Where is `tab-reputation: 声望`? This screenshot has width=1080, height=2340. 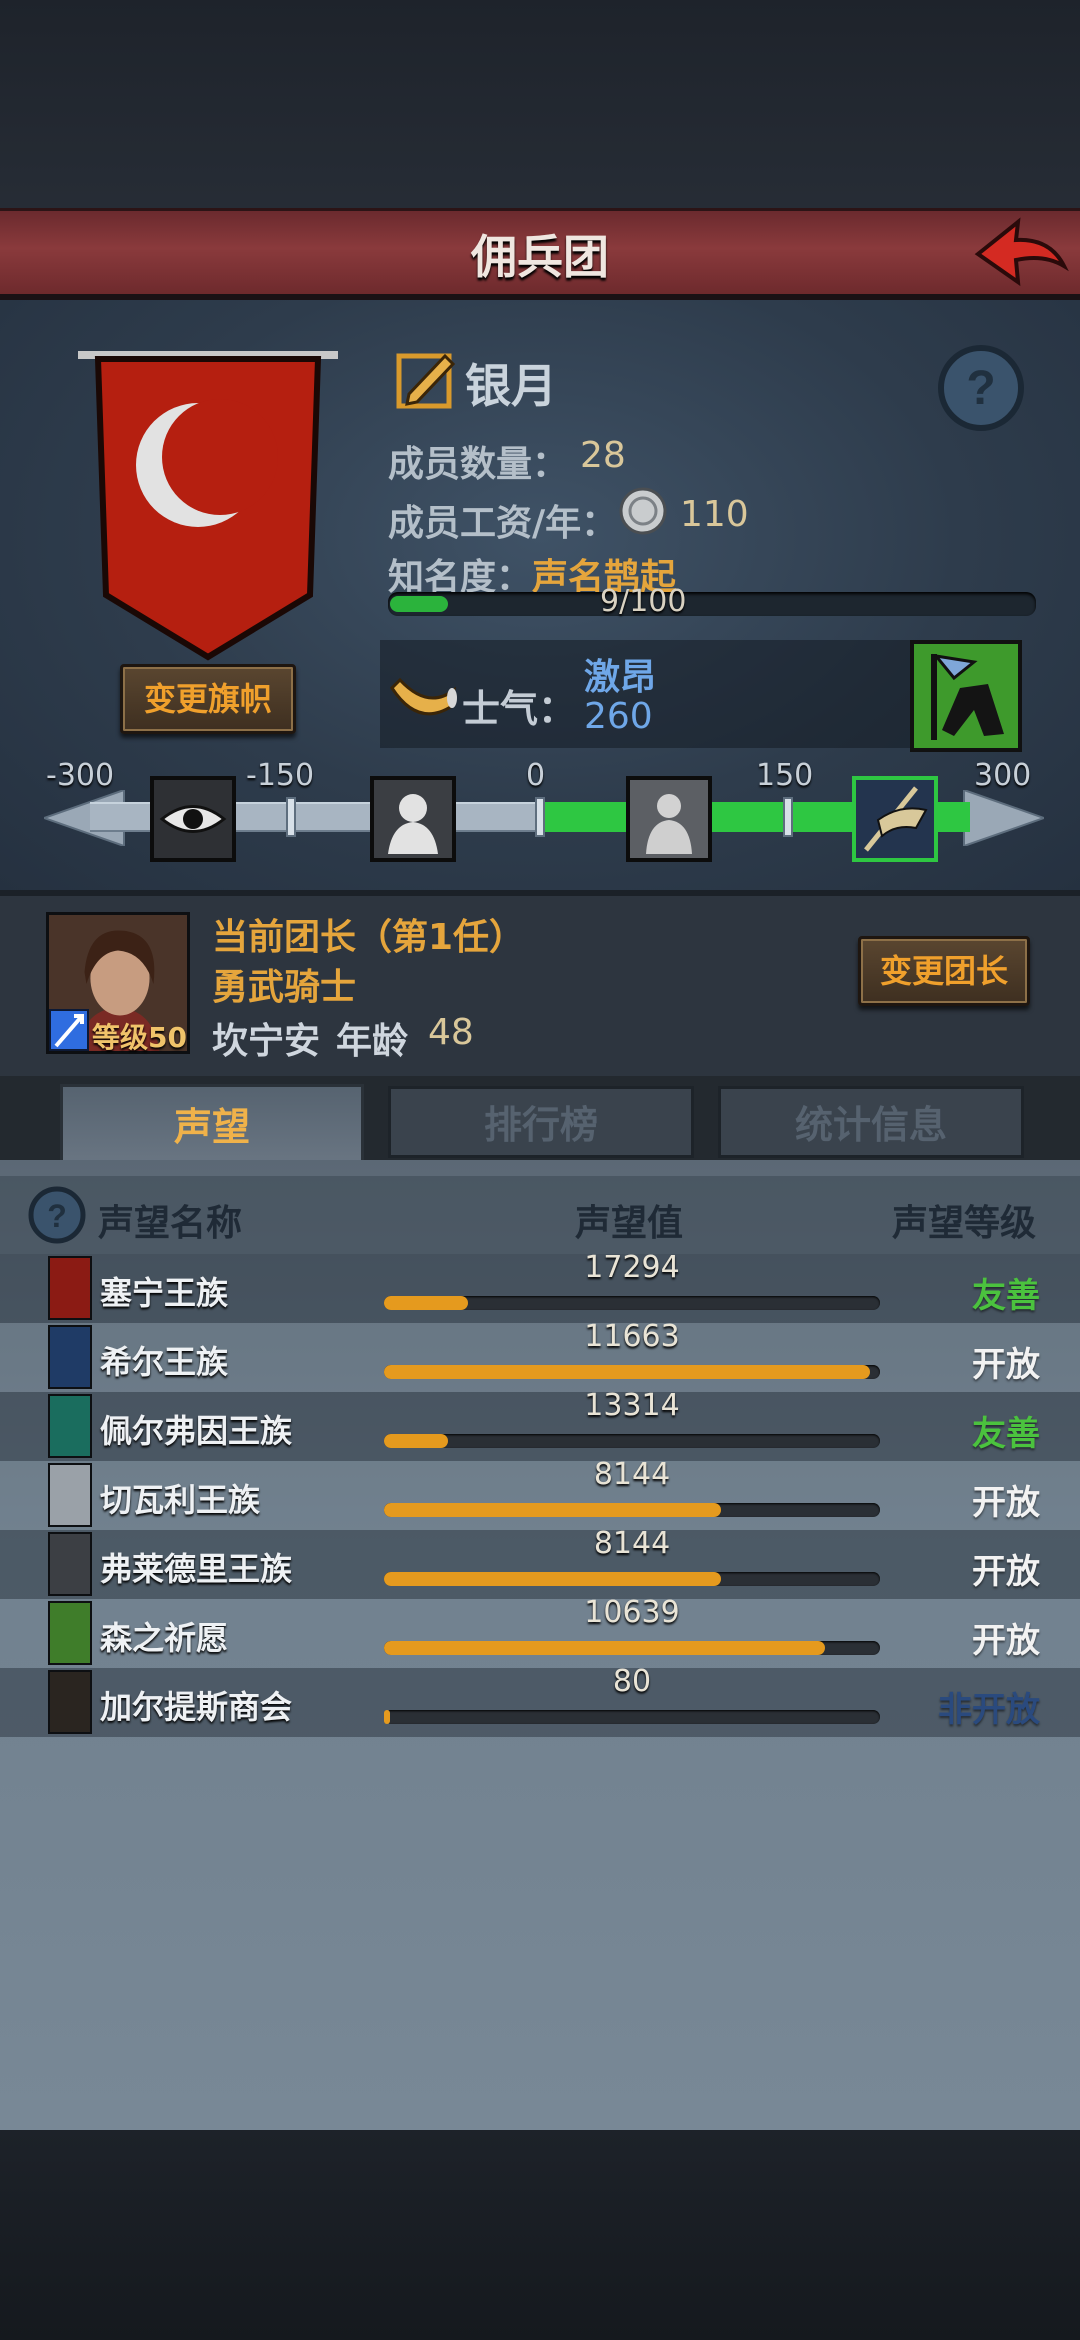 tab-reputation: 声望 is located at coordinates (212, 1127).